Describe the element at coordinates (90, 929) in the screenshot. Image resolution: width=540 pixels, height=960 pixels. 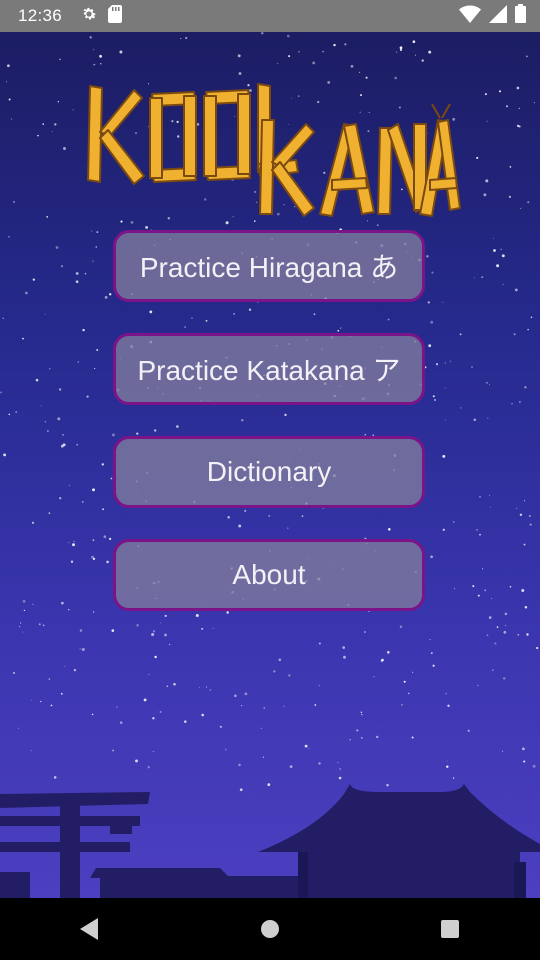
I see `back-icon` at that location.